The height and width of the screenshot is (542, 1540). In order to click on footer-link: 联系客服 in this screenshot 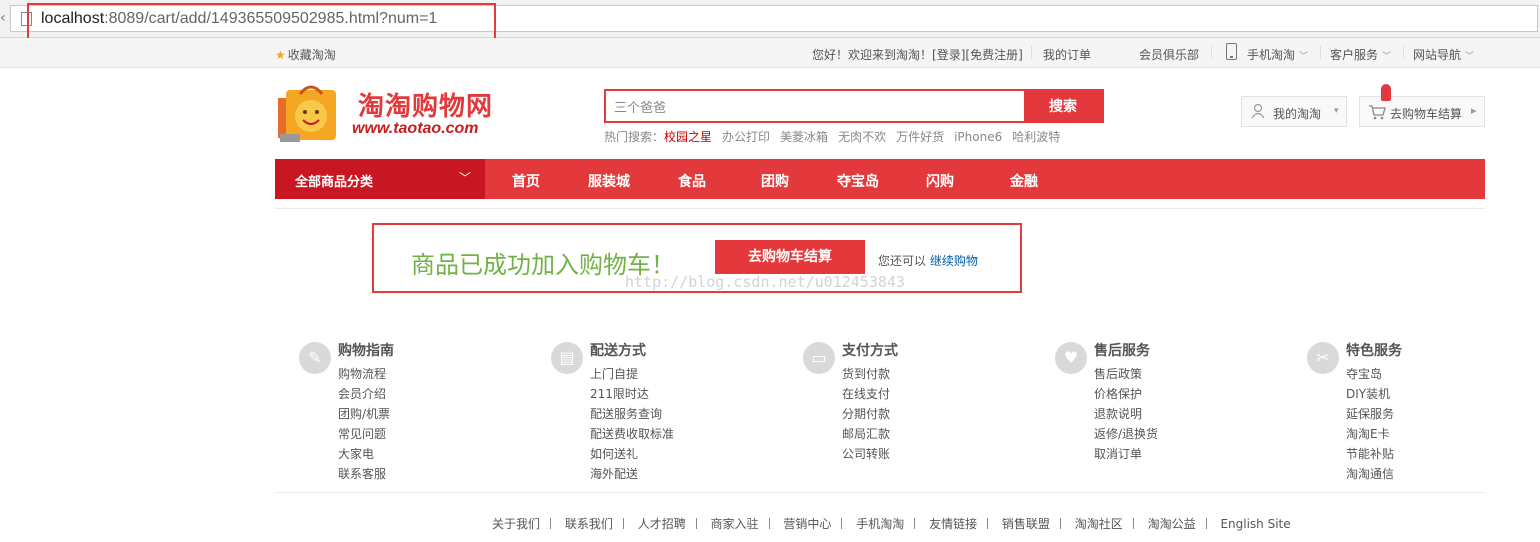, I will do `click(364, 474)`.